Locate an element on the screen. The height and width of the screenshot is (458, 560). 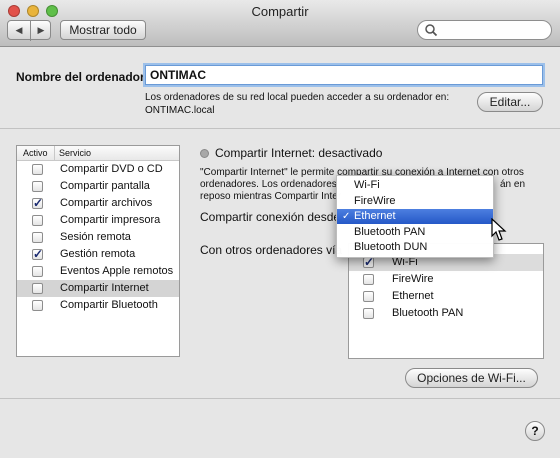
menu-item-label: Bluetooth DUN is located at coordinates (391, 247).